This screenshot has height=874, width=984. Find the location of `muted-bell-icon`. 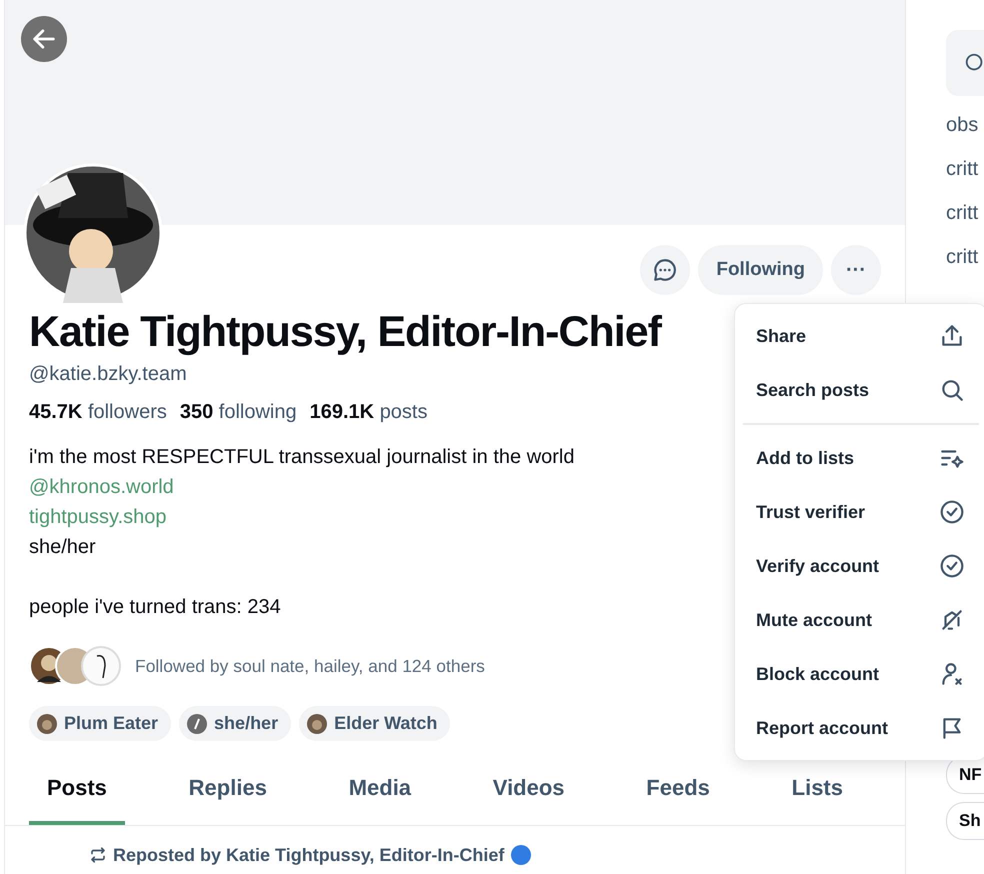

muted-bell-icon is located at coordinates (952, 620).